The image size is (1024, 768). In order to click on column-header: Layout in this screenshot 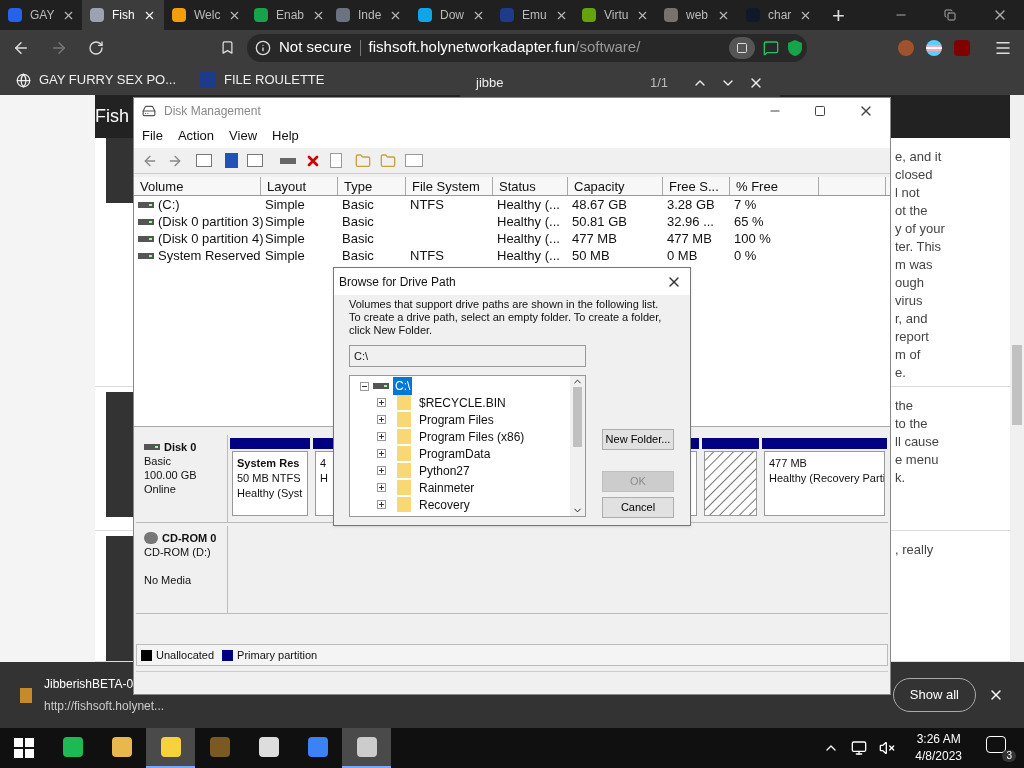, I will do `click(299, 186)`.